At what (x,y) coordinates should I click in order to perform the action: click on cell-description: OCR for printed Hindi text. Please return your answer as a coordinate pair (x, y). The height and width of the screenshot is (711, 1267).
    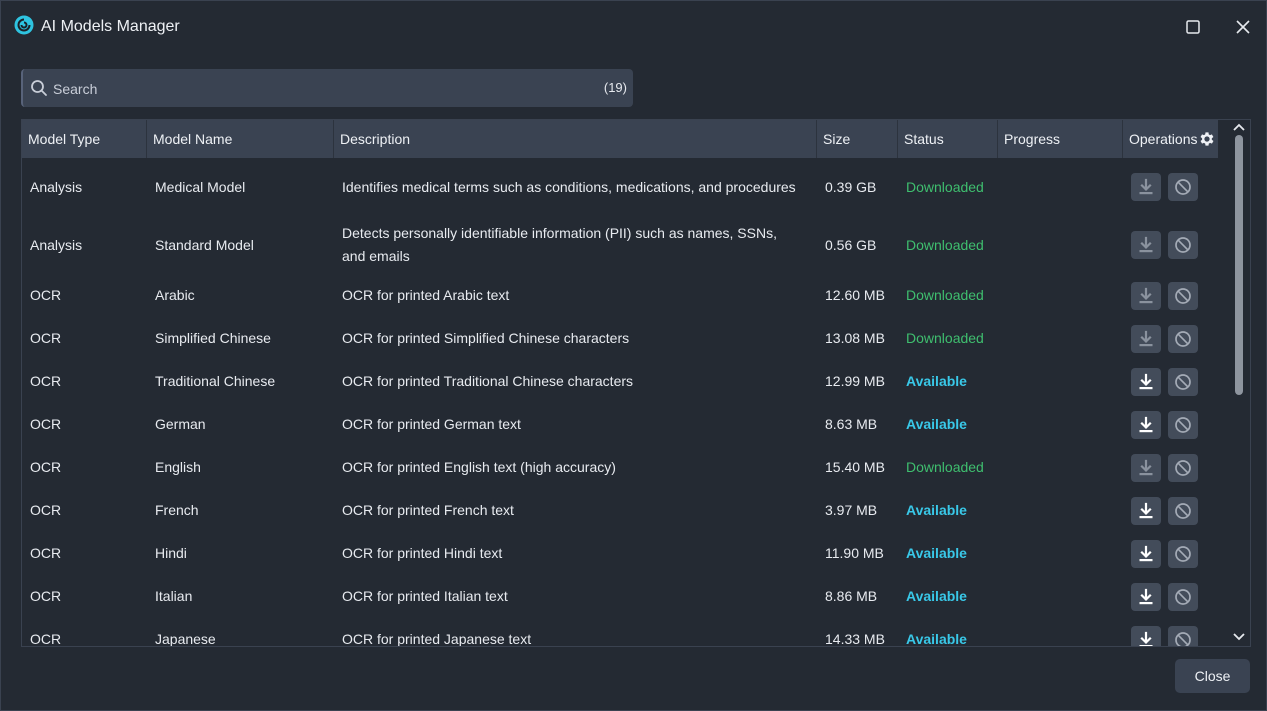
    Looking at the image, I should click on (575, 553).